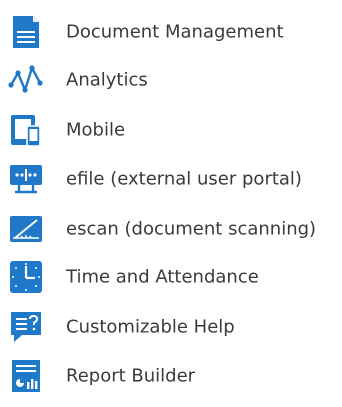 Image resolution: width=342 pixels, height=407 pixels. What do you see at coordinates (191, 229) in the screenshot?
I see `feature-label: escan (document scanning)` at bounding box center [191, 229].